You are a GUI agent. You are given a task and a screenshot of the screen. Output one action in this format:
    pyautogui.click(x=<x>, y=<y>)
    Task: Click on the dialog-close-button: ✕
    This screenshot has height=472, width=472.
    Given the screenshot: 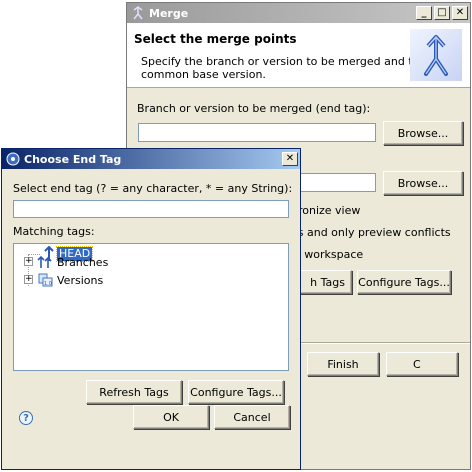 What is the action you would take?
    pyautogui.click(x=290, y=159)
    